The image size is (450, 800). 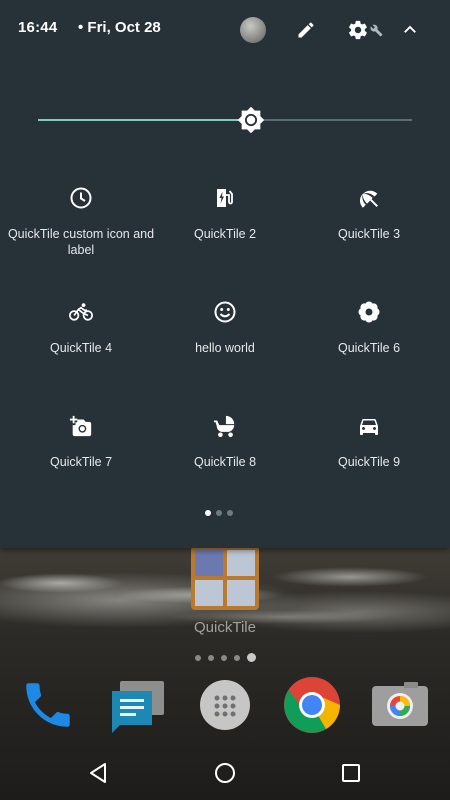 I want to click on bike-icon, so click(x=81, y=312).